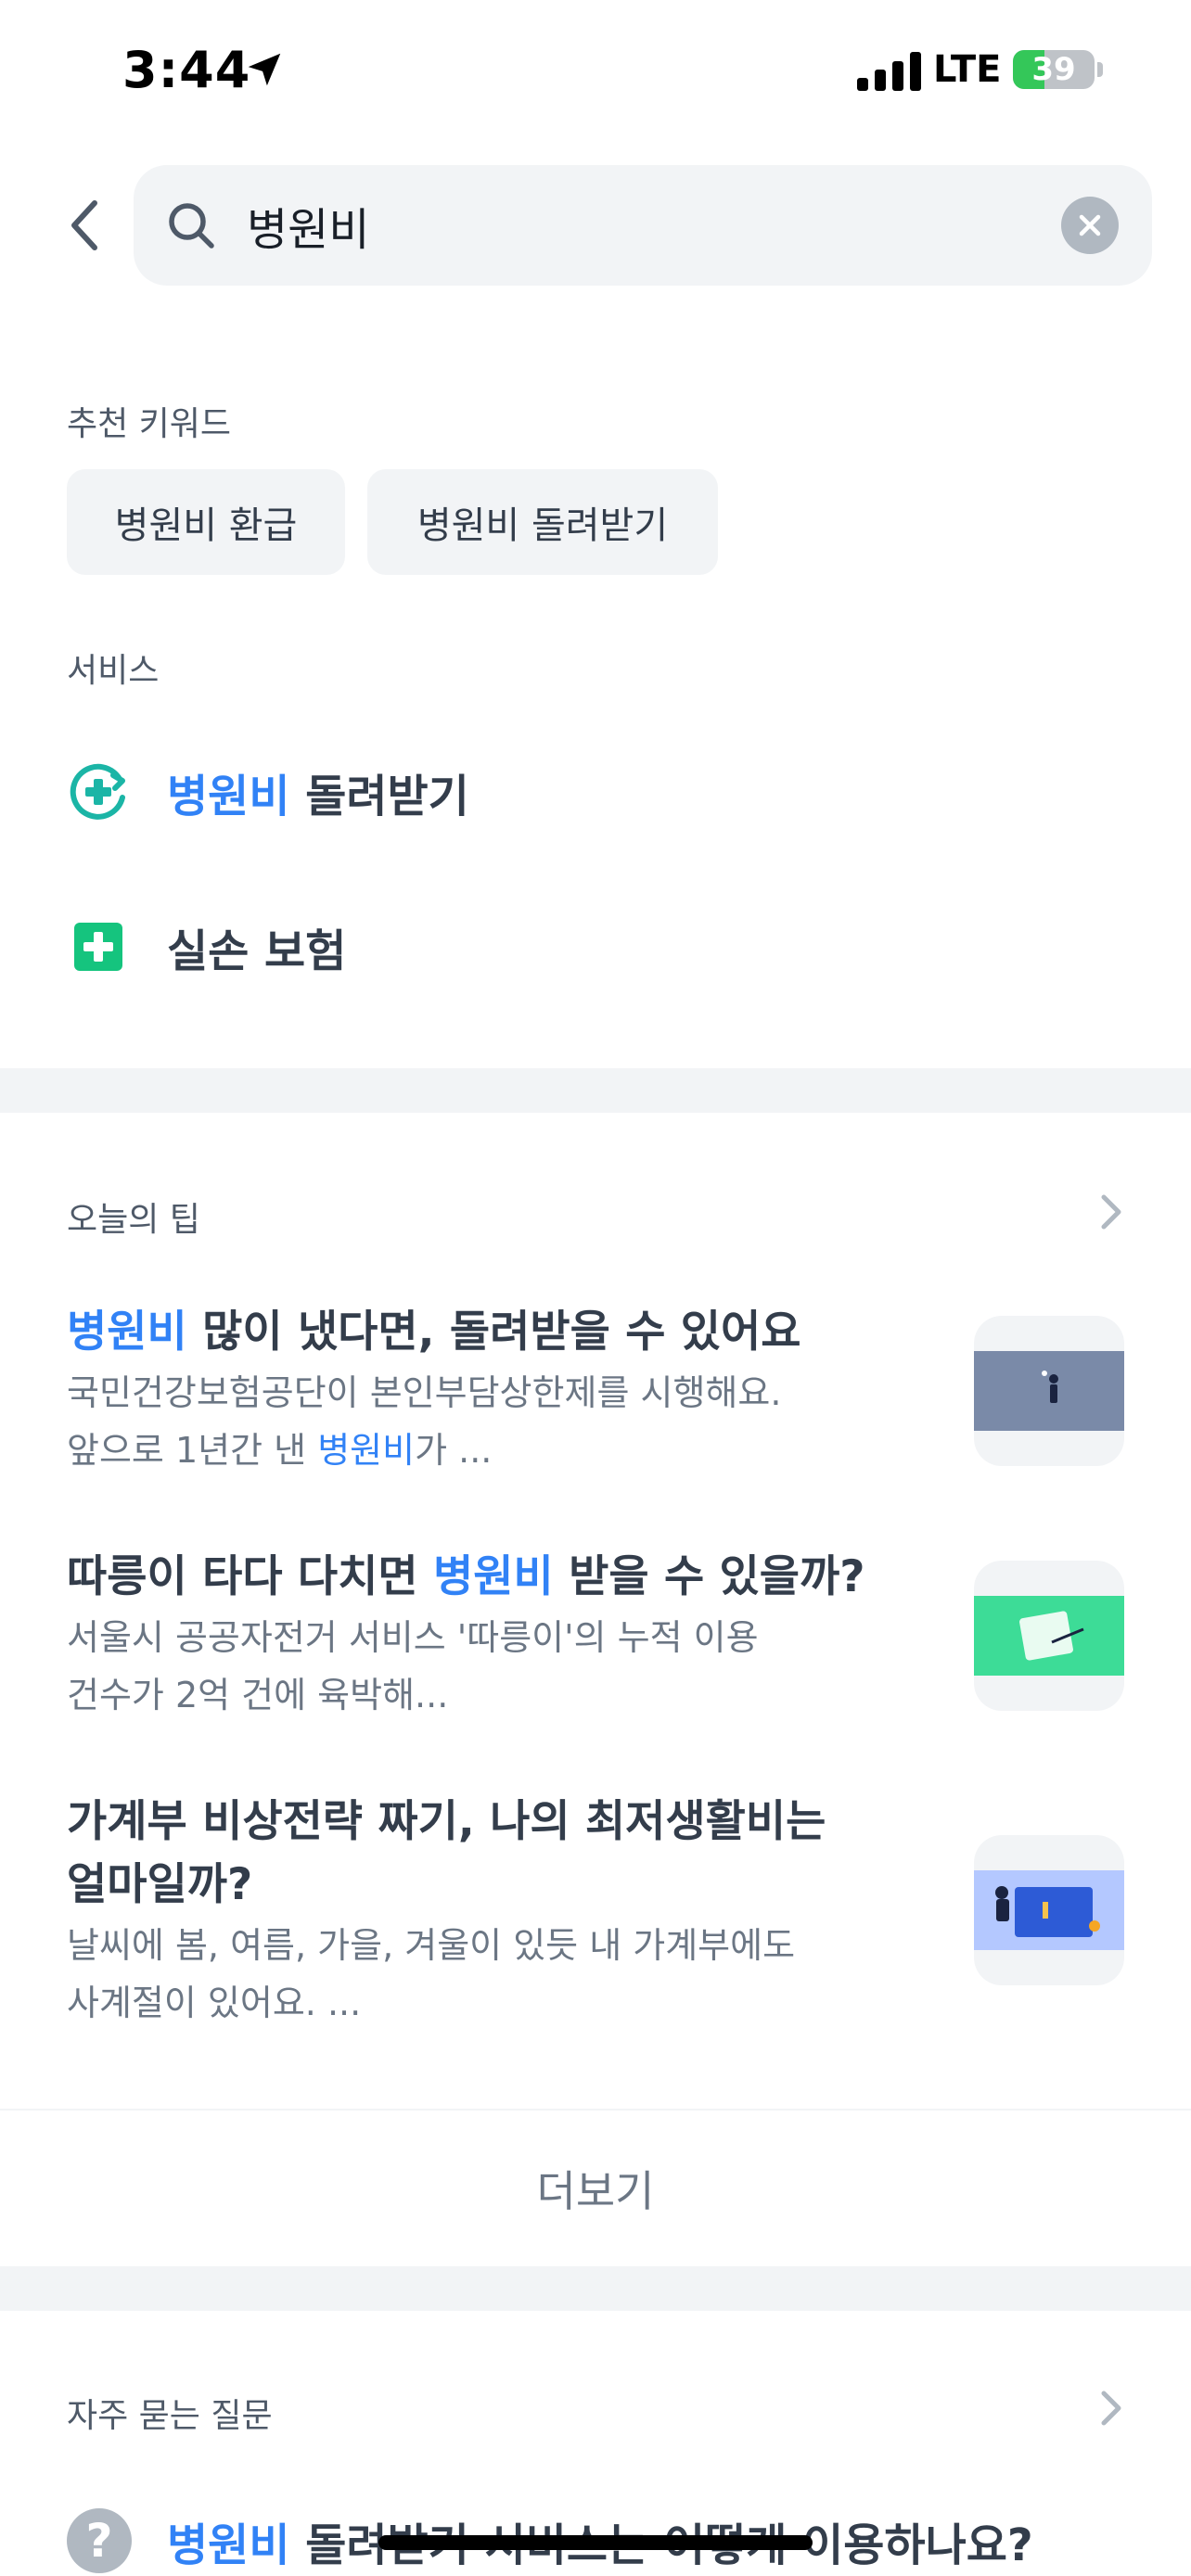 Image resolution: width=1191 pixels, height=2576 pixels. What do you see at coordinates (98, 947) in the screenshot?
I see `green-cross-icon` at bounding box center [98, 947].